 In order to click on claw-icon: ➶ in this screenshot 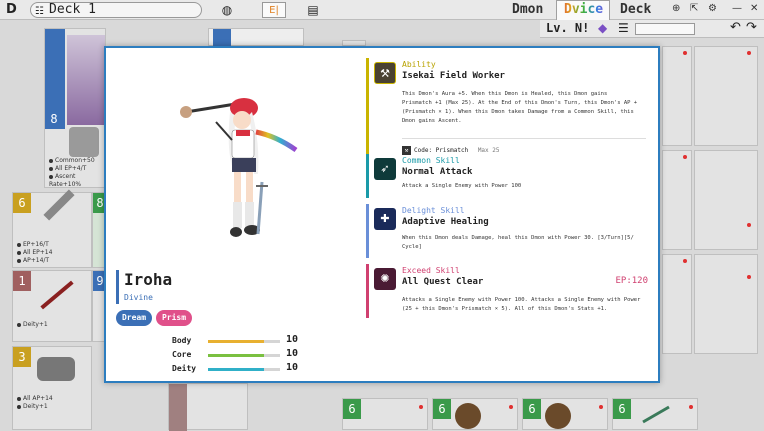, I will do `click(385, 169)`.